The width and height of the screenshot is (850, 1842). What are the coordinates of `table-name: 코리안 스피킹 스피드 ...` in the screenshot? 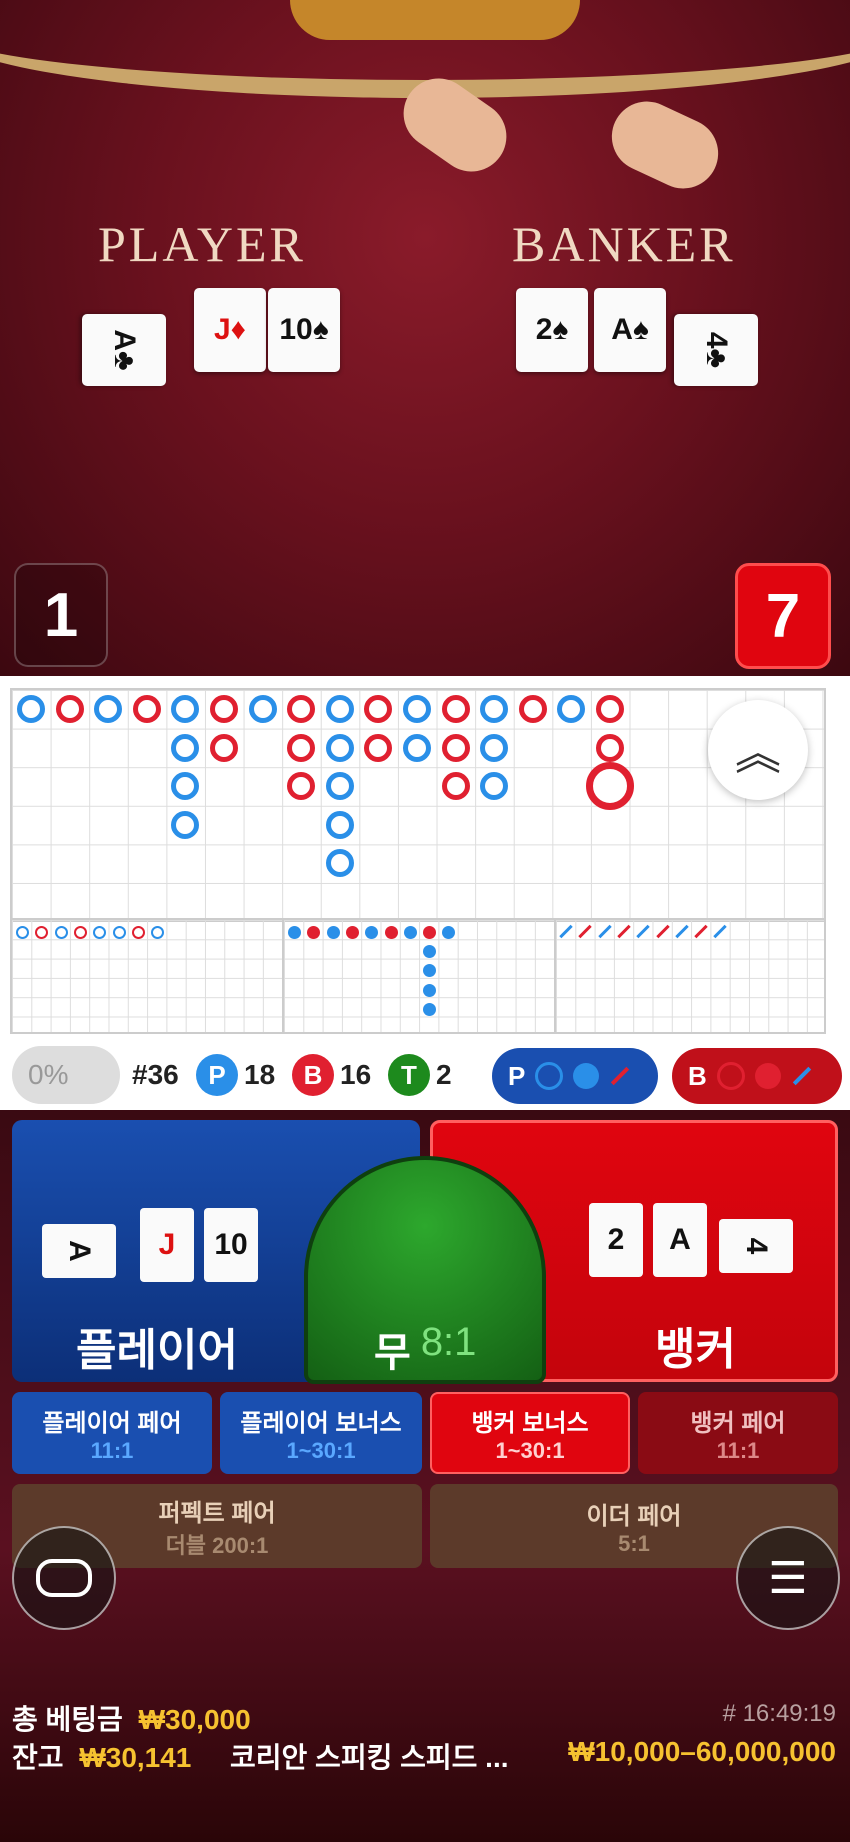 It's located at (369, 1756).